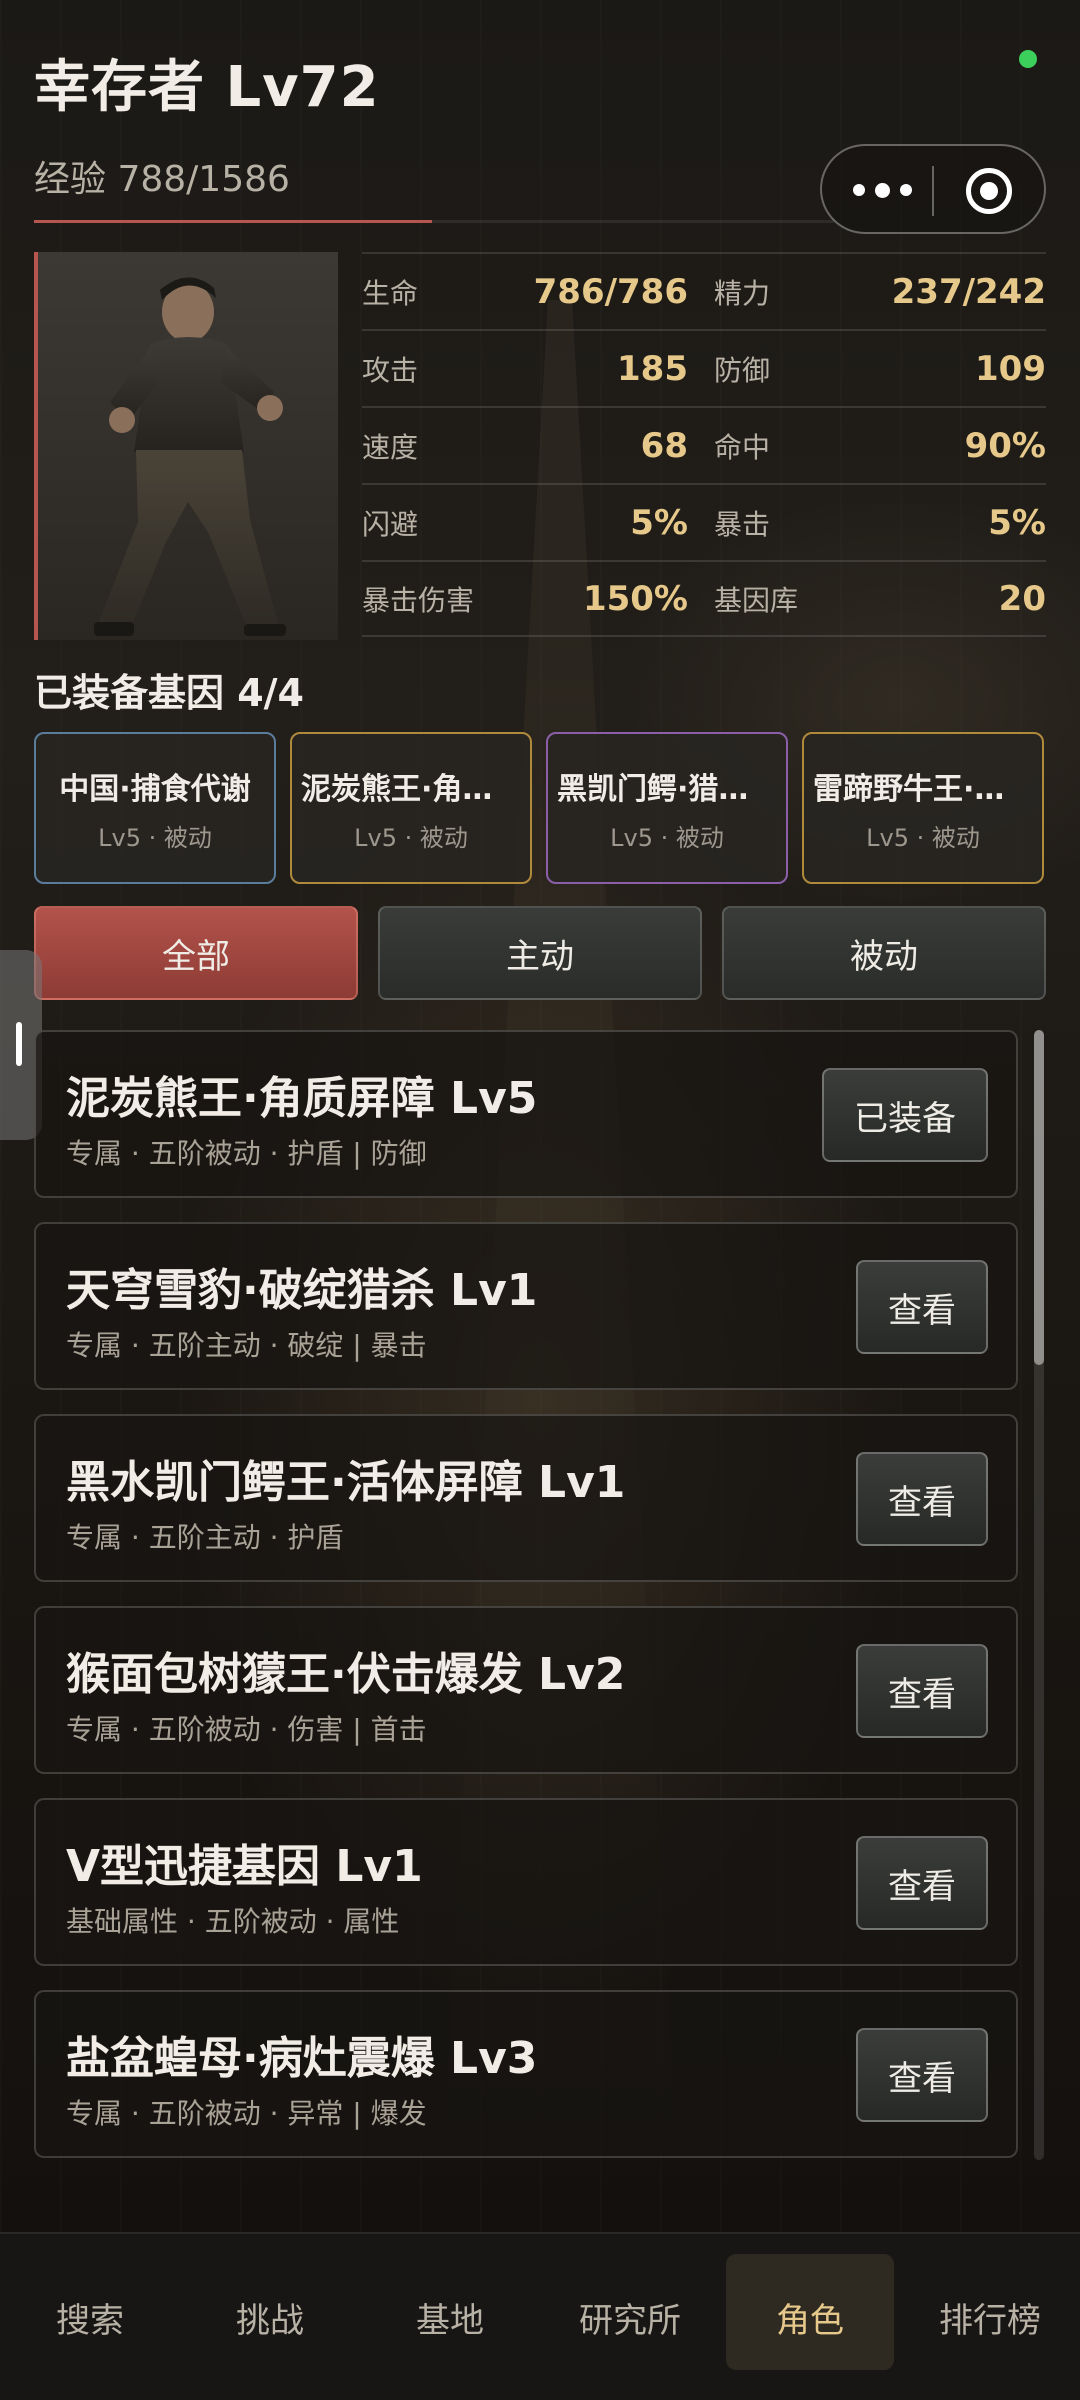  What do you see at coordinates (1039, 1595) in the screenshot?
I see `gene-list-scrollbar` at bounding box center [1039, 1595].